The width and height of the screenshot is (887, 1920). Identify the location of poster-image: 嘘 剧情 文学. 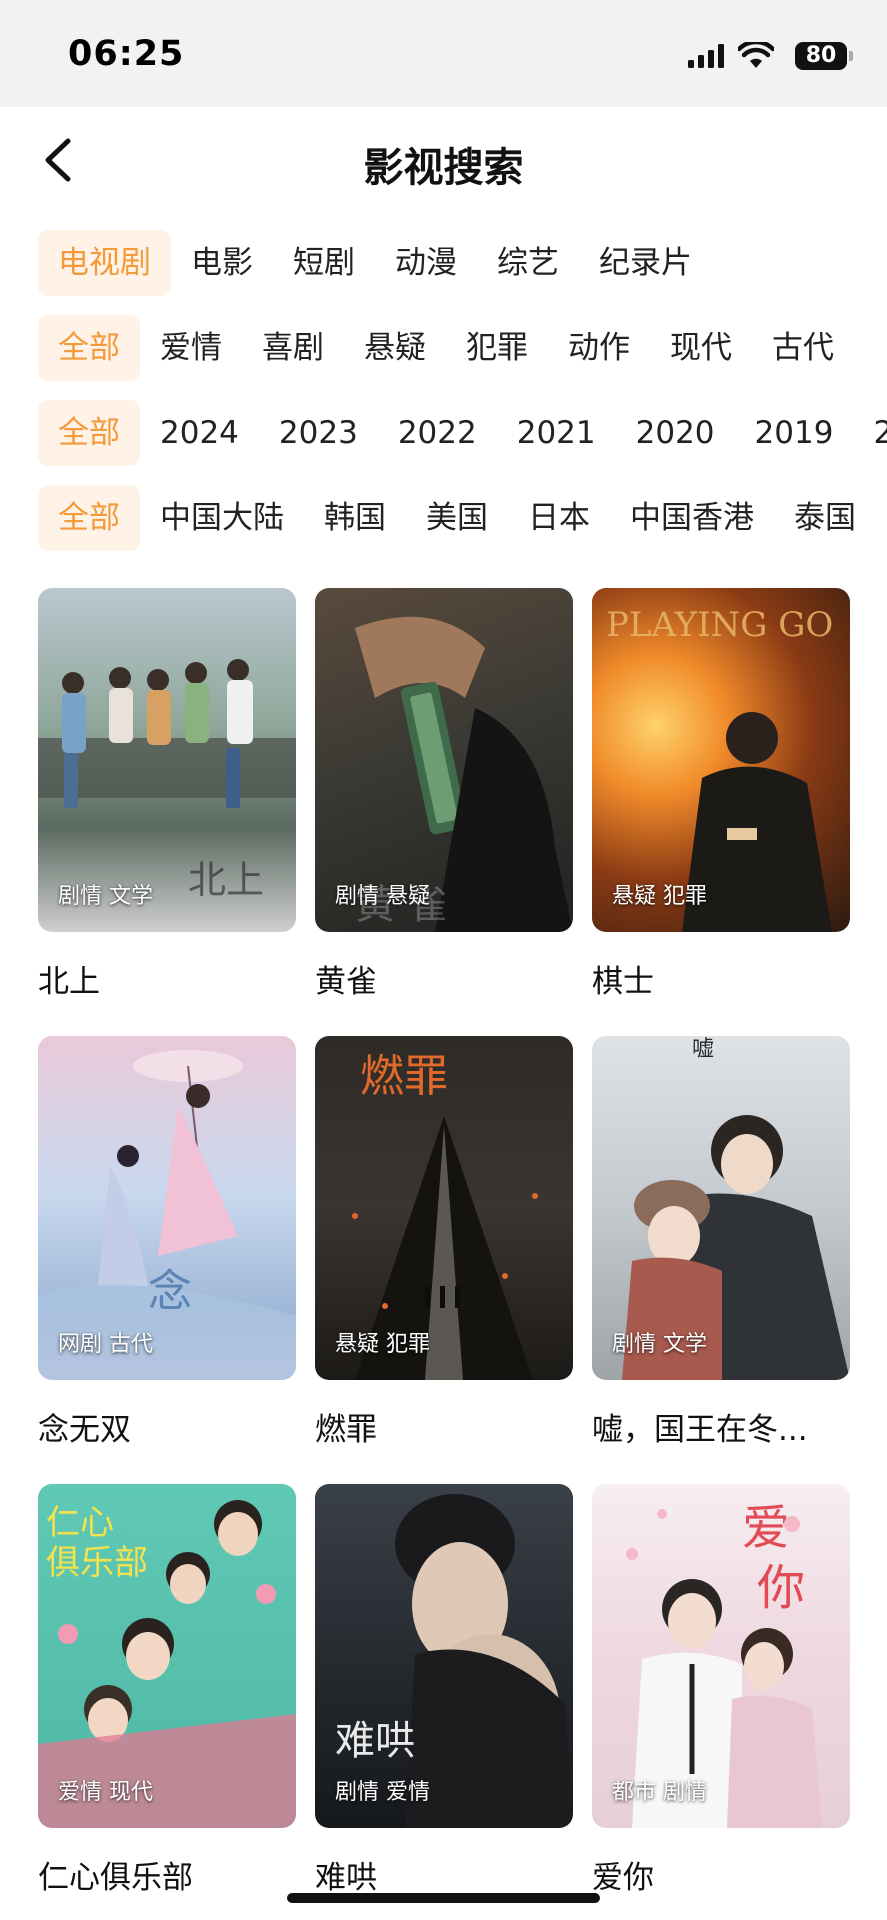
(721, 1208).